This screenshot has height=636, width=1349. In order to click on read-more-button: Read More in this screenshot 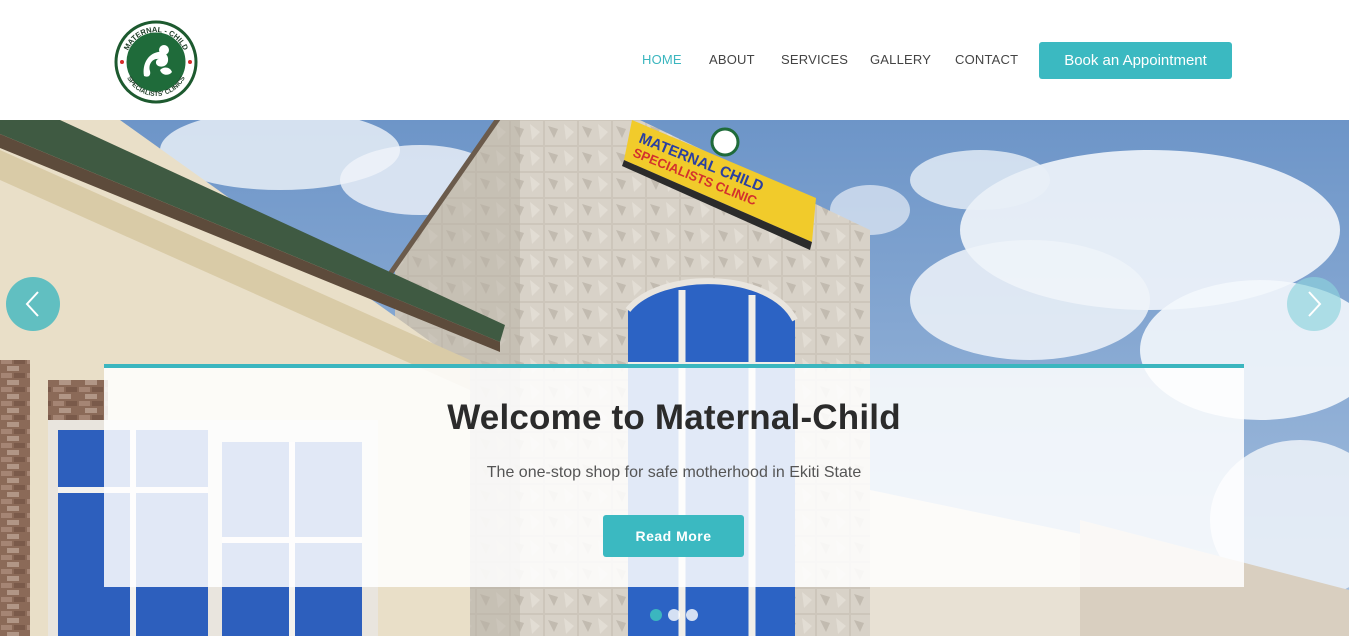, I will do `click(673, 536)`.